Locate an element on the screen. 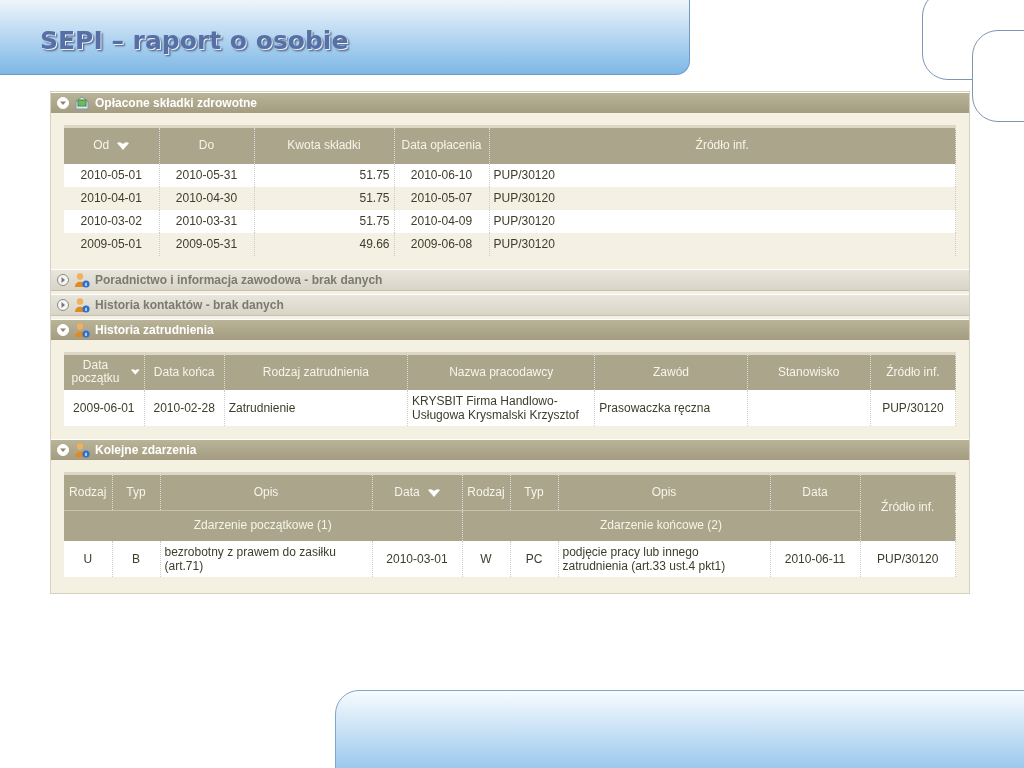 The width and height of the screenshot is (1024, 768). table-cell: 2010-04-30 is located at coordinates (206, 198).